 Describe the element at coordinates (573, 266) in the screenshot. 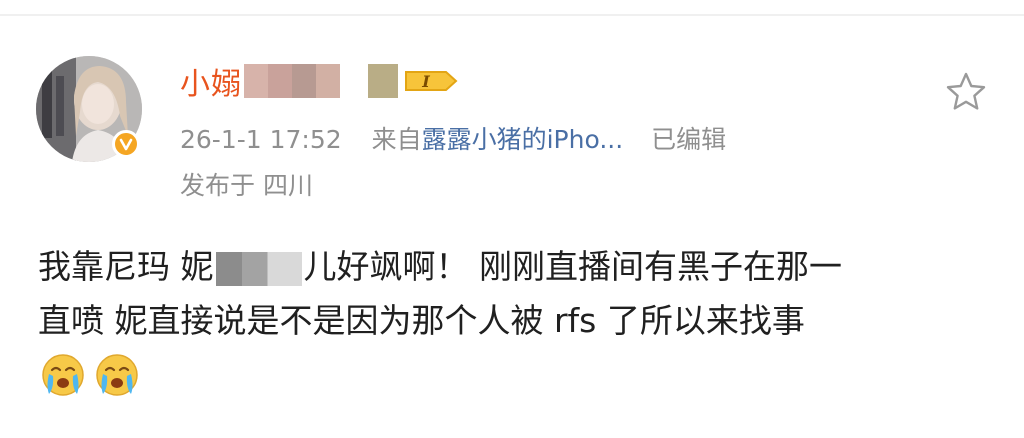

I see `content-text: 儿好飒啊！ 刚刚直播间有黑子在那一` at that location.